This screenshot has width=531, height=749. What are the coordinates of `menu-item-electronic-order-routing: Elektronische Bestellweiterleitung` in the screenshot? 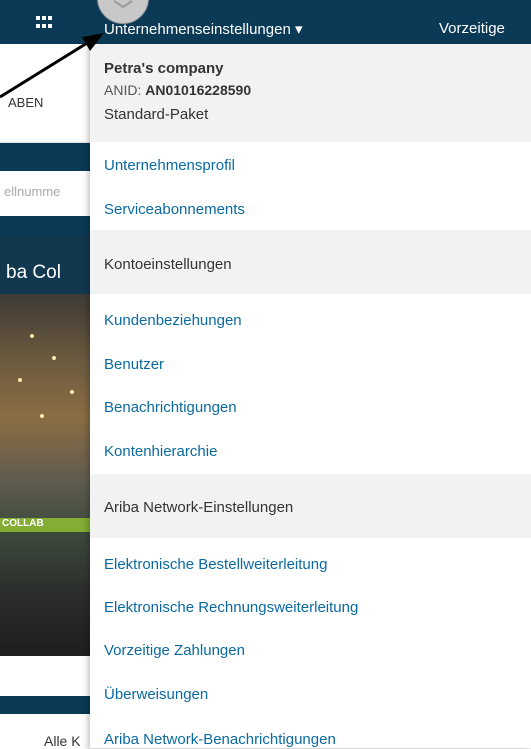 It's located at (215, 564).